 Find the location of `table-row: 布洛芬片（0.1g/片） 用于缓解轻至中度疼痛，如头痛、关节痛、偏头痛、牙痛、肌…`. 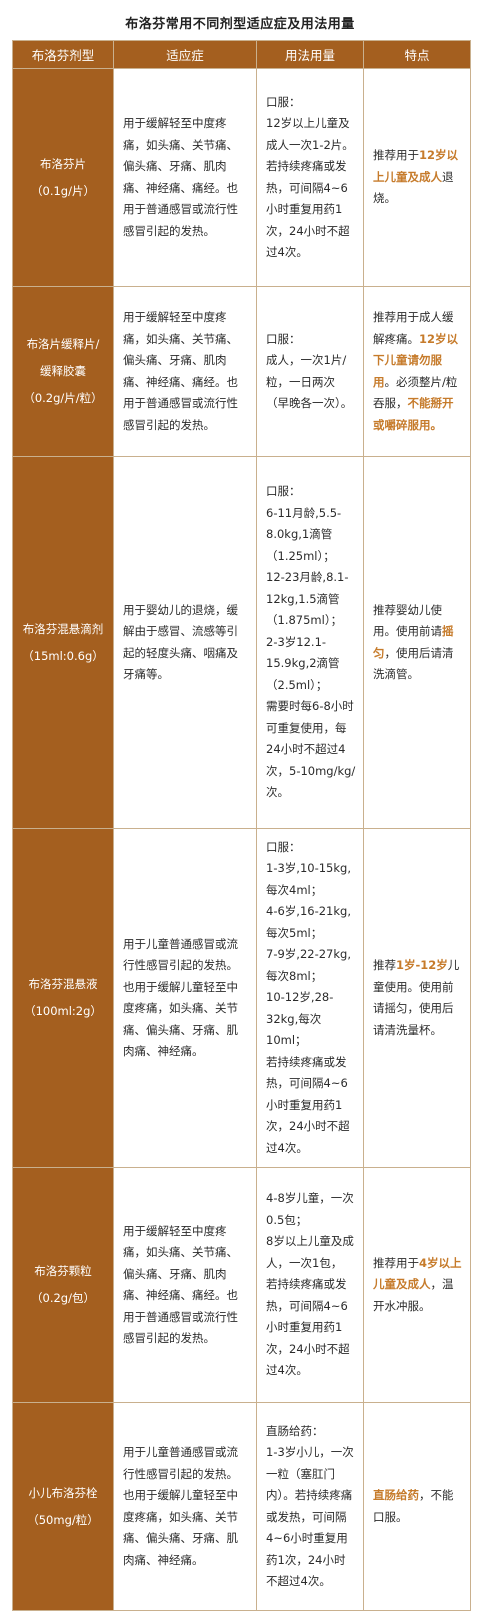

table-row: 布洛芬片（0.1g/片） 用于缓解轻至中度疼痛，如头痛、关节痛、偏头痛、牙痛、肌… is located at coordinates (241, 177).